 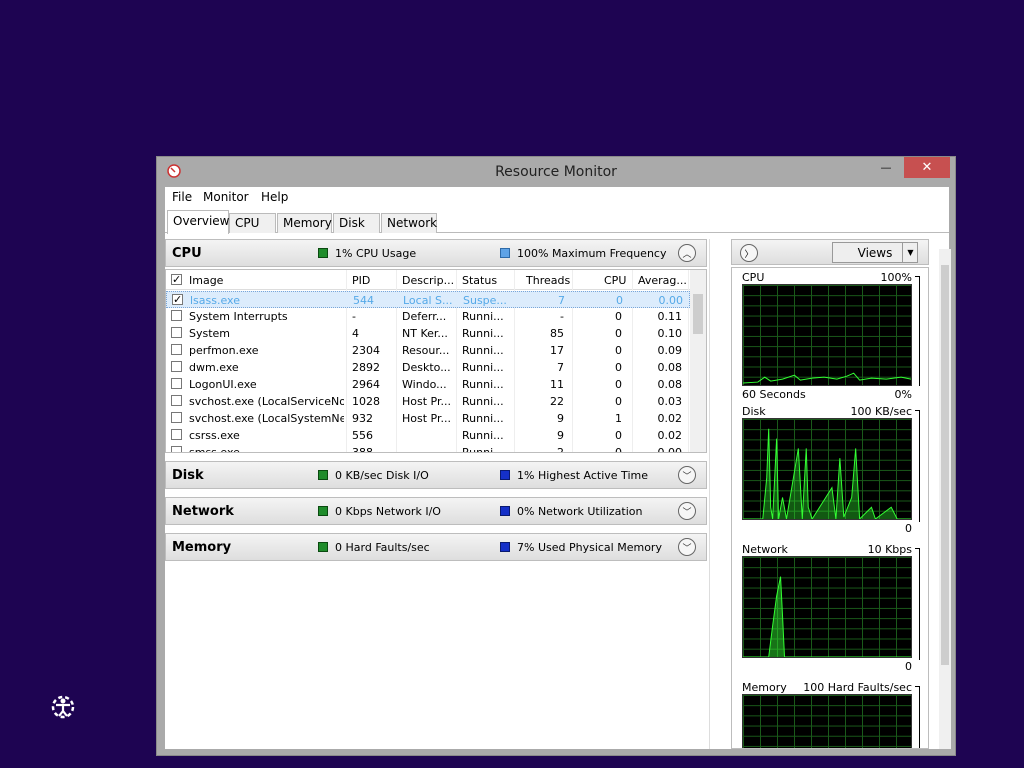 I want to click on cell-avg: 0.03, so click(x=670, y=401).